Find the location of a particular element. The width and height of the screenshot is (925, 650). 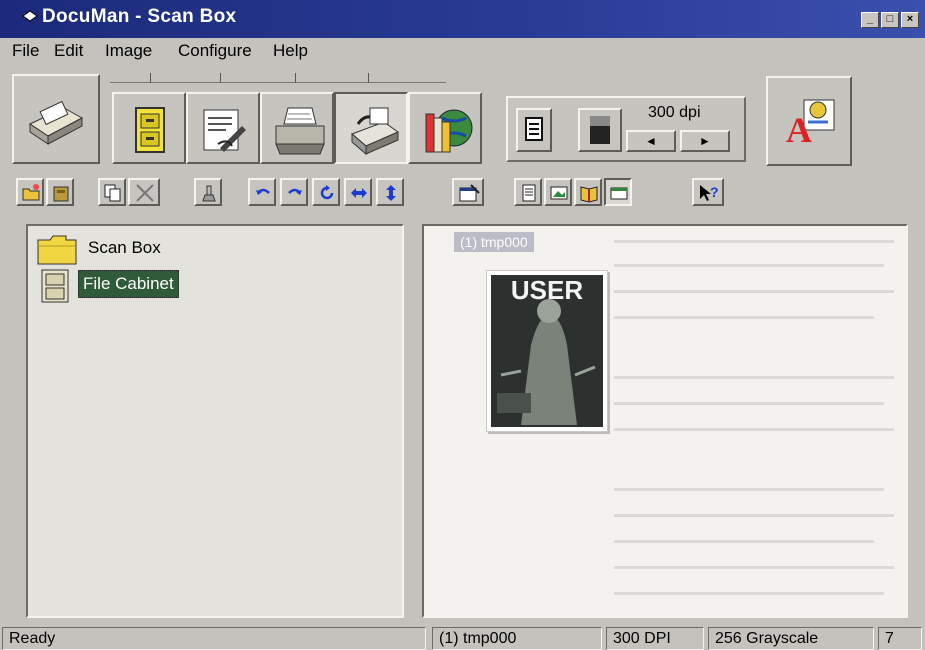

thumbnail-view-icon is located at coordinates (559, 193).